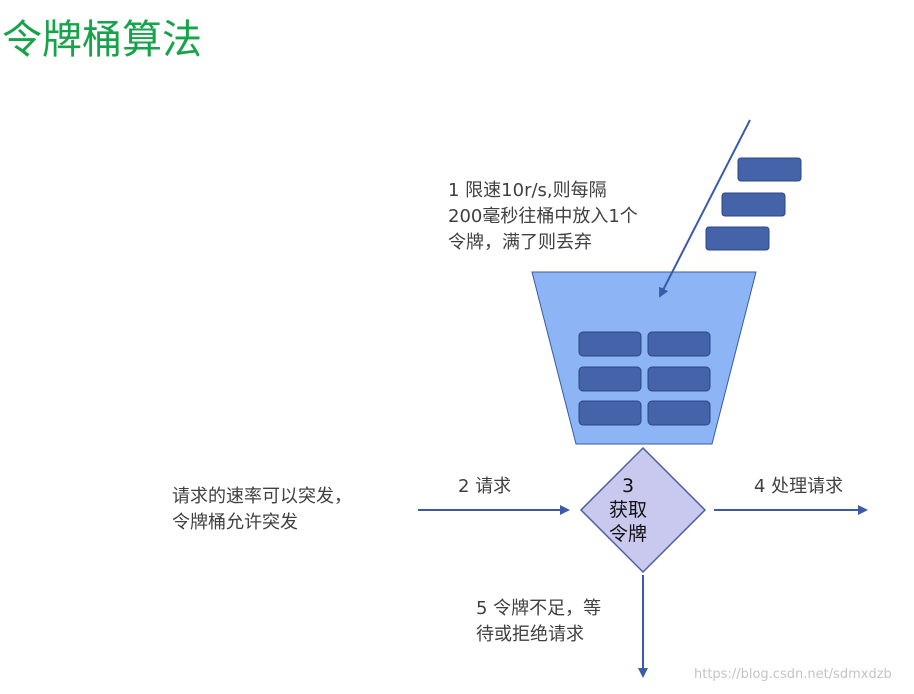 This screenshot has height=694, width=914. Describe the element at coordinates (644, 358) in the screenshot. I see `bucket` at that location.